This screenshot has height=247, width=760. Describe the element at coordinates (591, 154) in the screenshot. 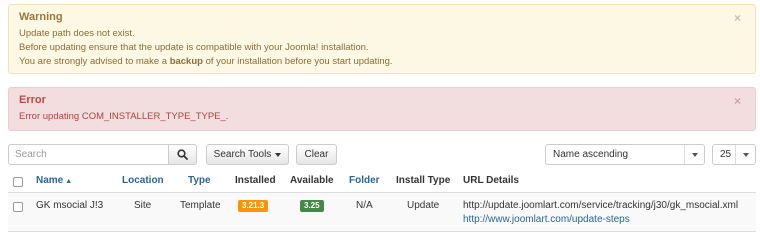

I see `sort-order-value: Name ascending` at that location.